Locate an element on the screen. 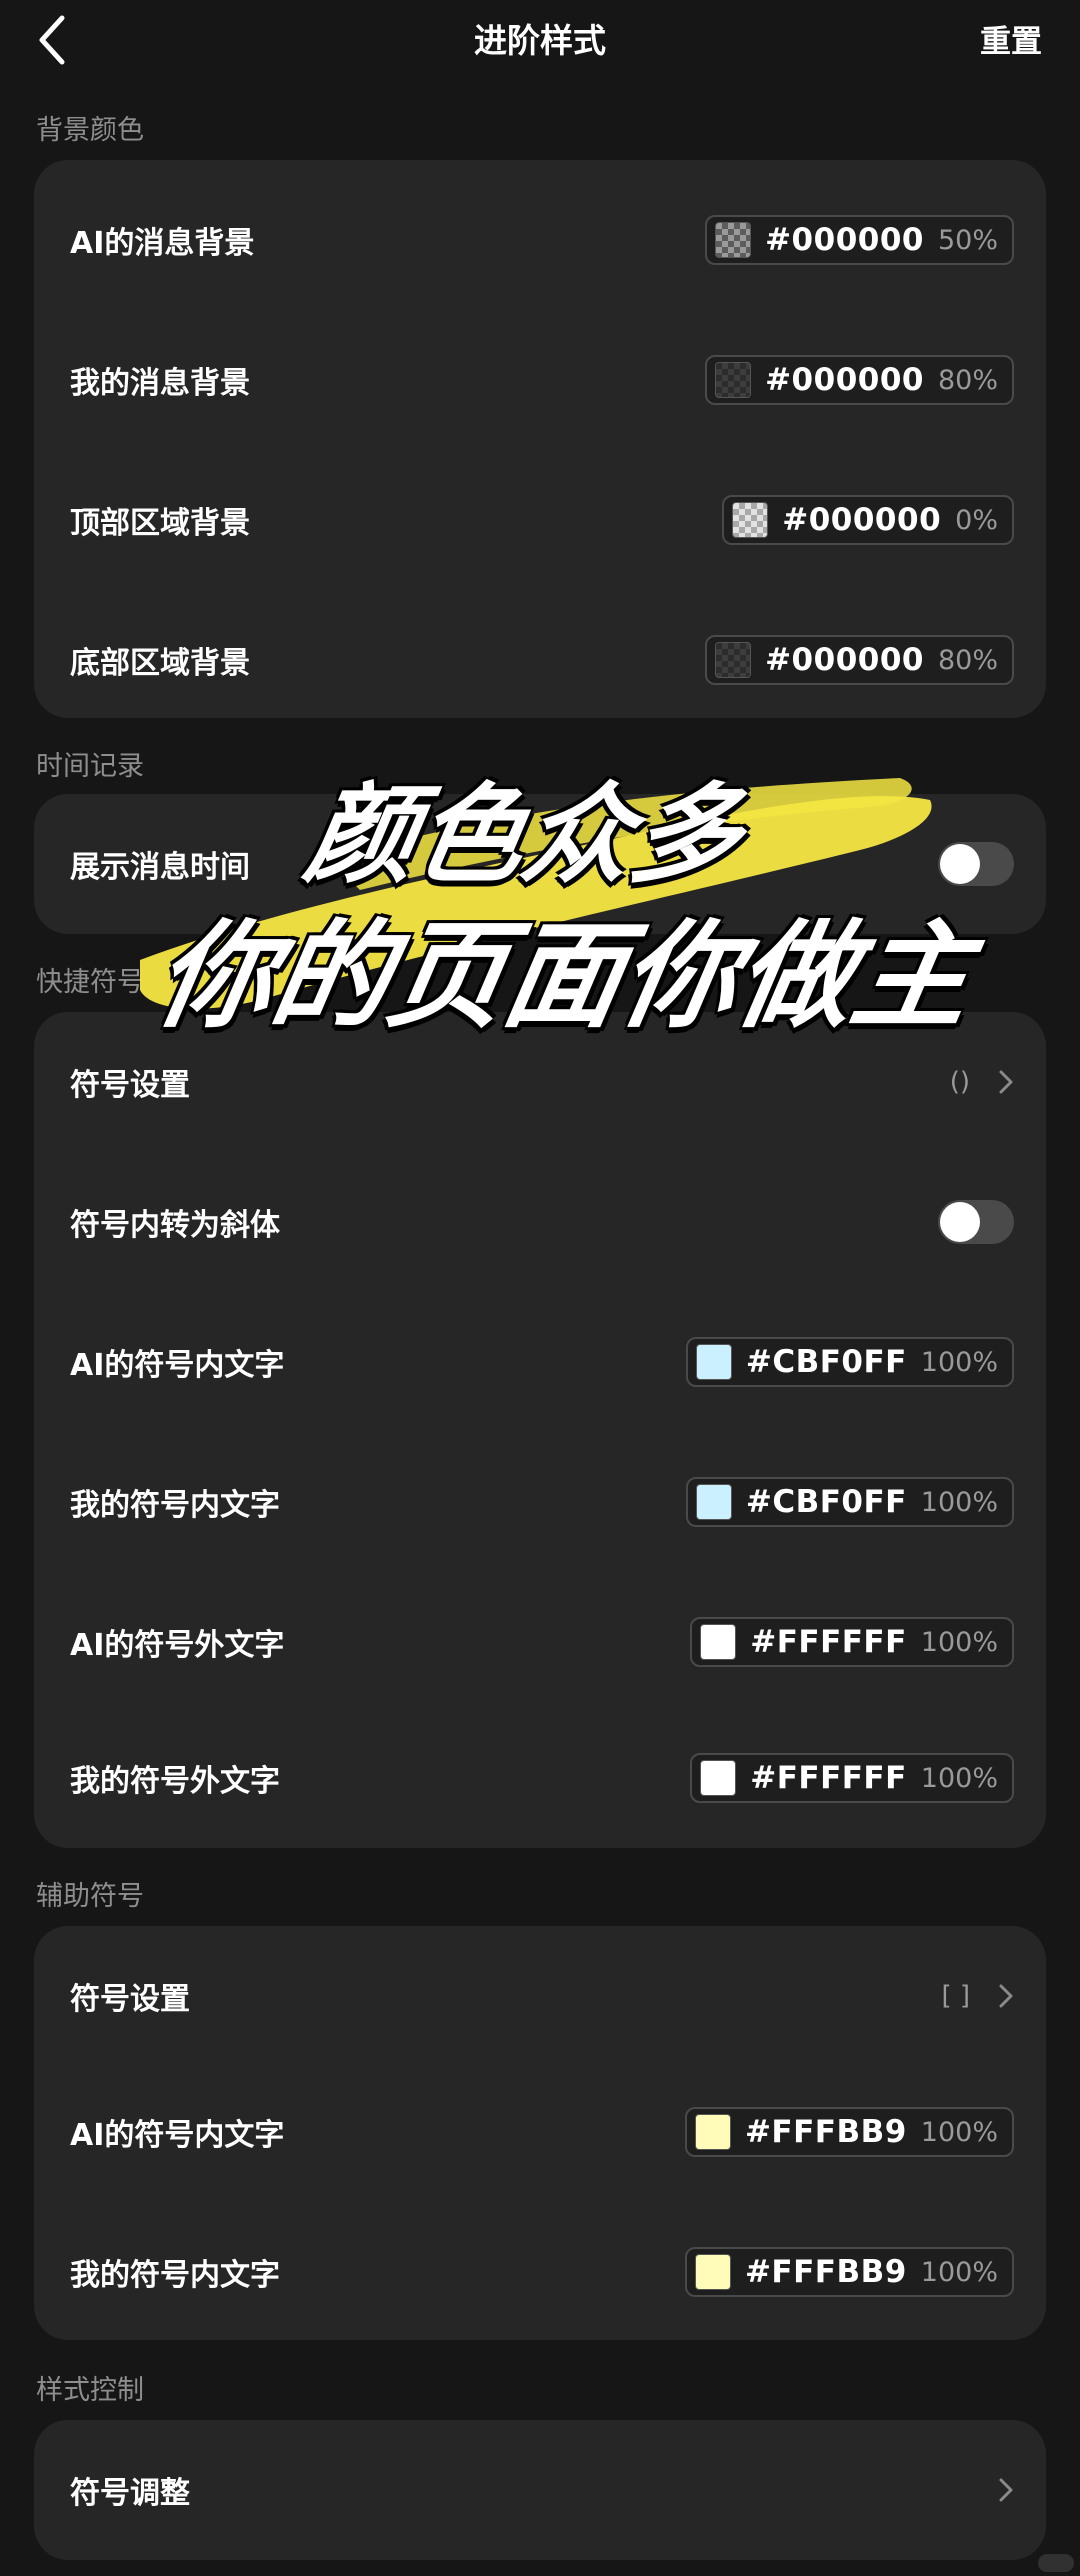 This screenshot has width=1080, height=2576. ai-message-bg-row: AI的消息背景 #000000 50% is located at coordinates (540, 240).